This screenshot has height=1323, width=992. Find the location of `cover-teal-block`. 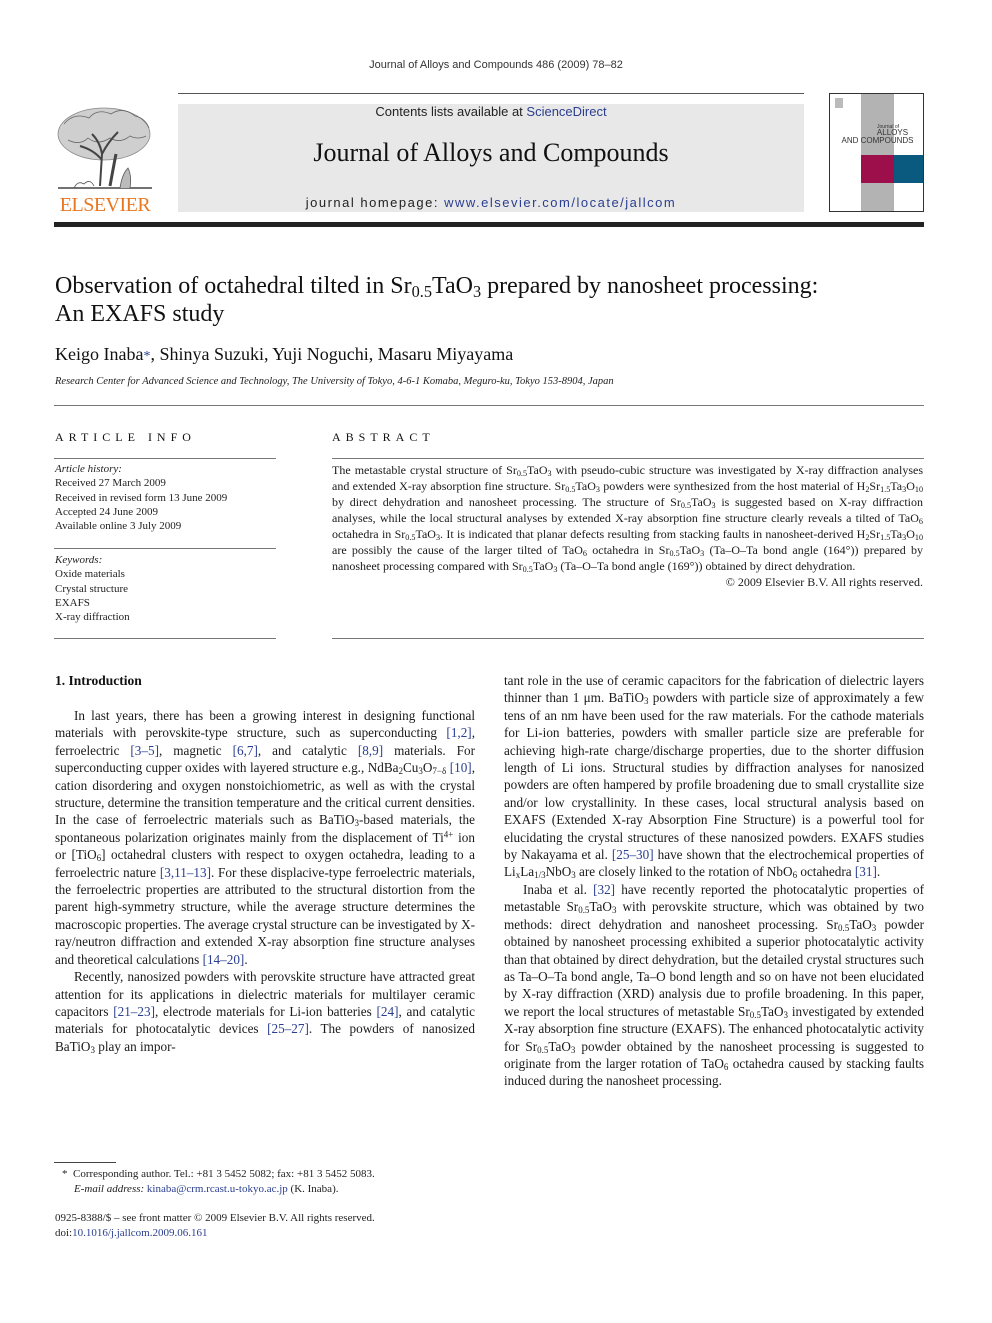

cover-teal-block is located at coordinates (908, 169).